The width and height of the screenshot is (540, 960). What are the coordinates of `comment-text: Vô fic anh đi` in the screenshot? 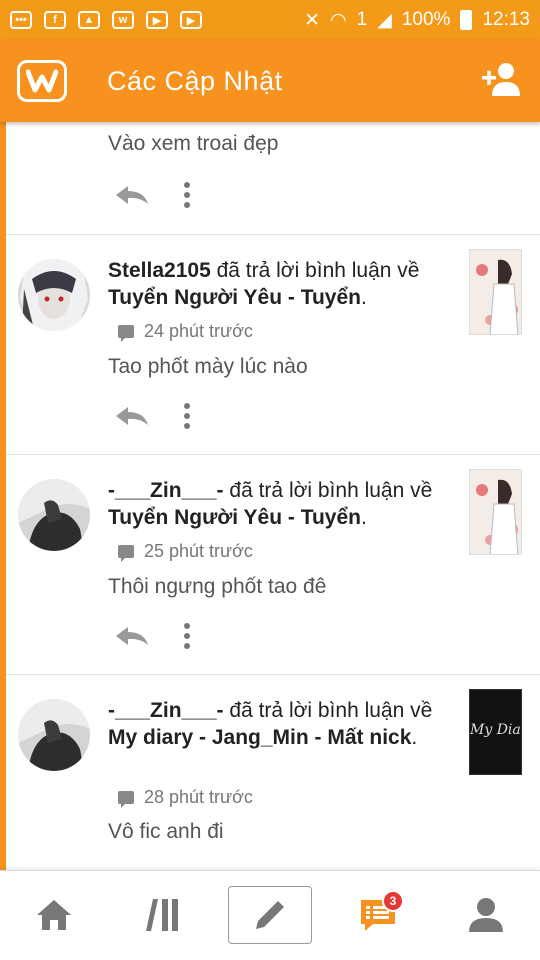 It's located at (166, 831).